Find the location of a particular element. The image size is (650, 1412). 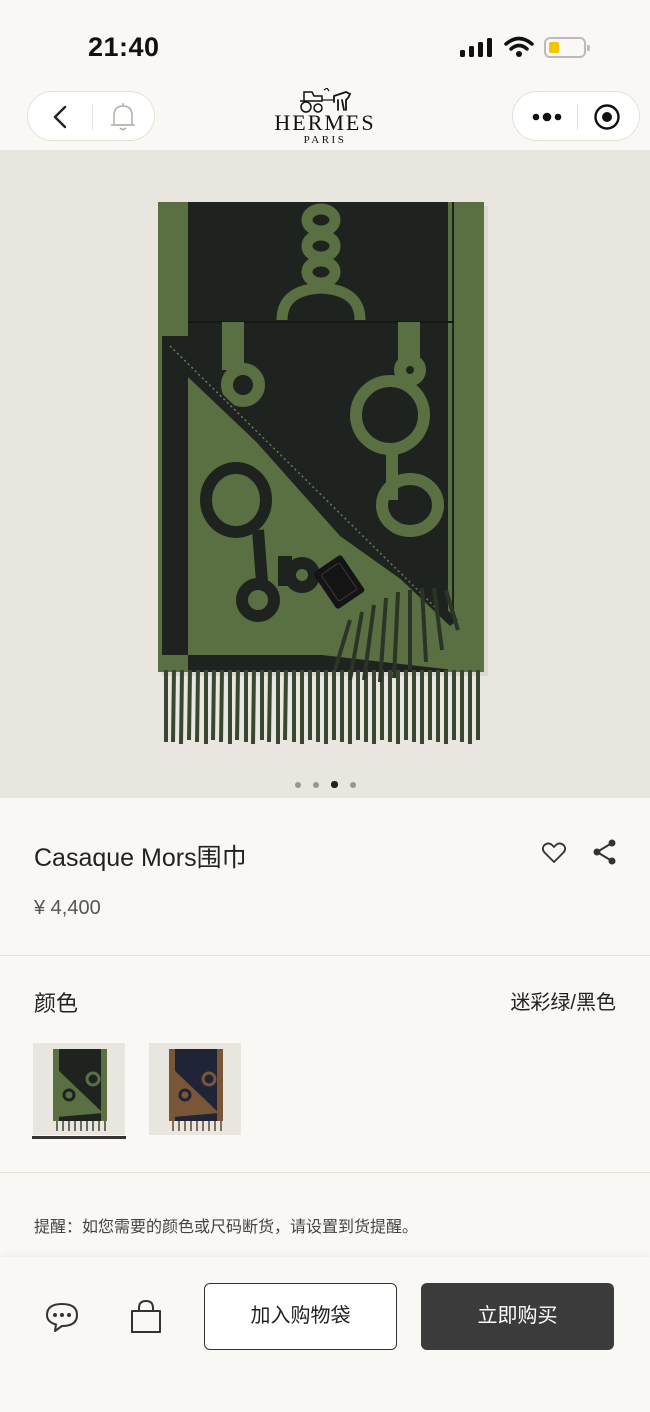

add-to-cart-button: 加入购物袋 is located at coordinates (300, 1316).